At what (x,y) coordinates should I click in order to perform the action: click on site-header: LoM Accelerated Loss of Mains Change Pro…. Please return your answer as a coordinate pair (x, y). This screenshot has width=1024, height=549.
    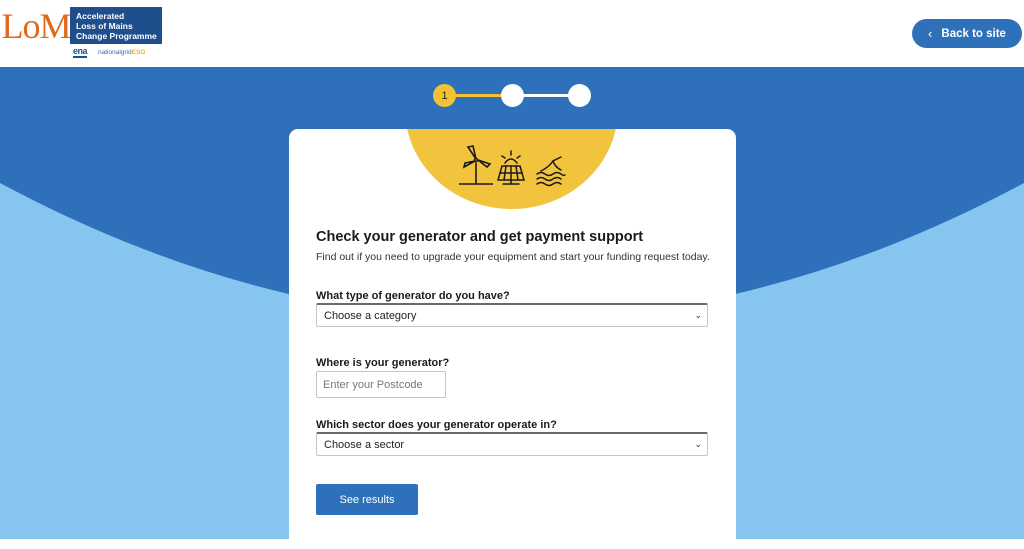
    Looking at the image, I should click on (512, 33).